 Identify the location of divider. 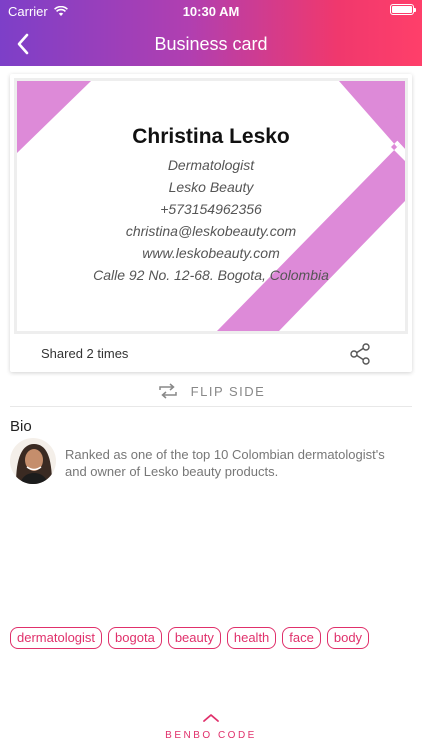
(211, 406).